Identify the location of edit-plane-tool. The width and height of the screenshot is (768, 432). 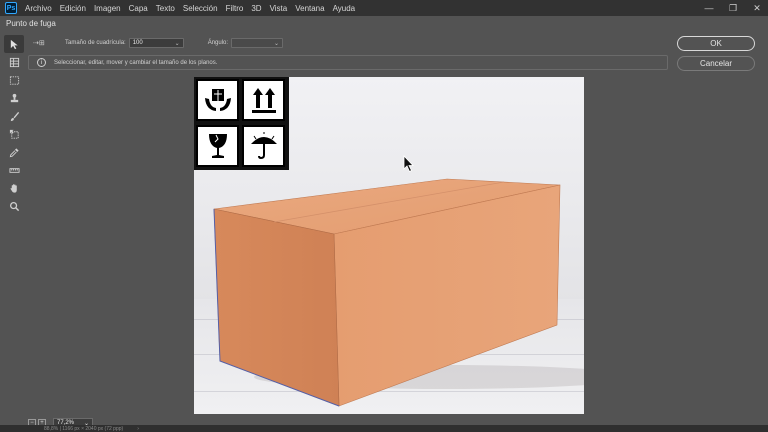
(14, 44).